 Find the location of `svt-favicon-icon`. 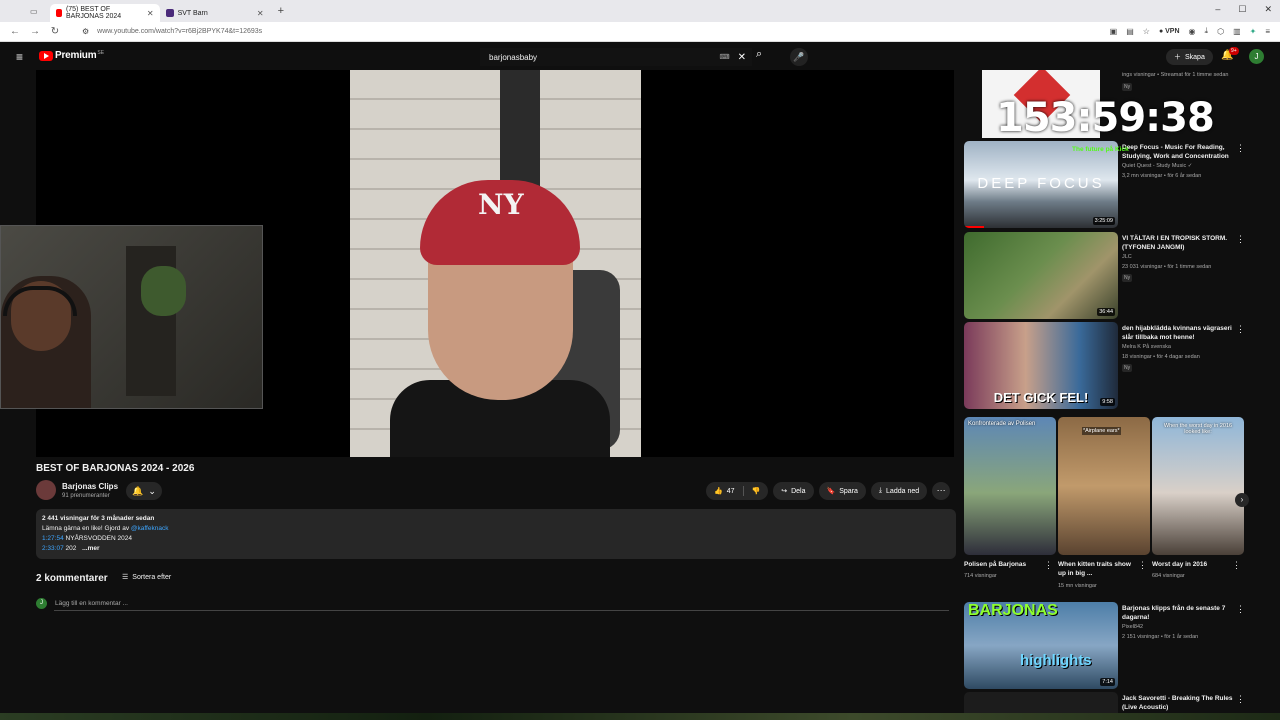

svt-favicon-icon is located at coordinates (169, 13).